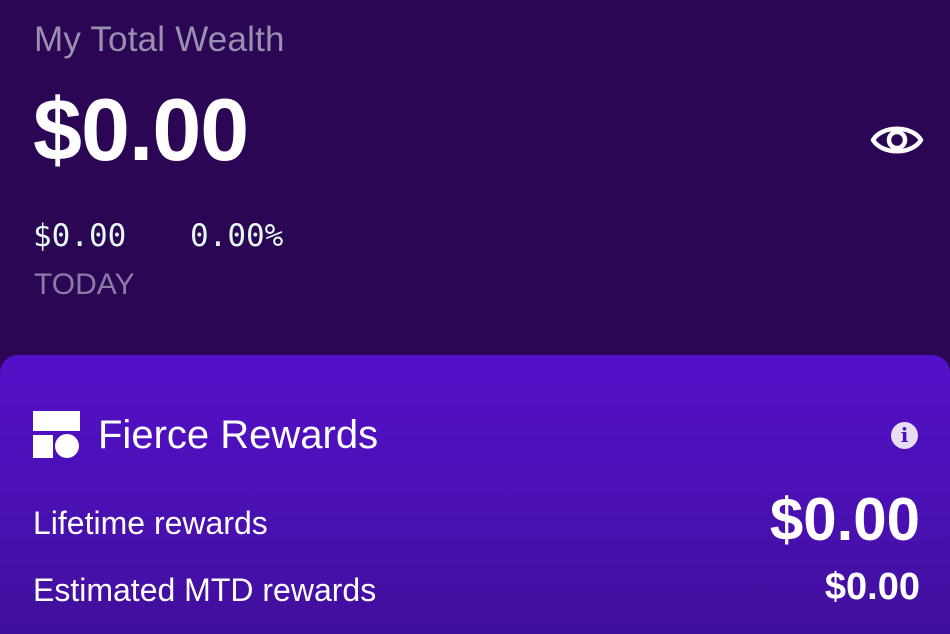  I want to click on mtd-rewards-value: $0.00, so click(872, 587).